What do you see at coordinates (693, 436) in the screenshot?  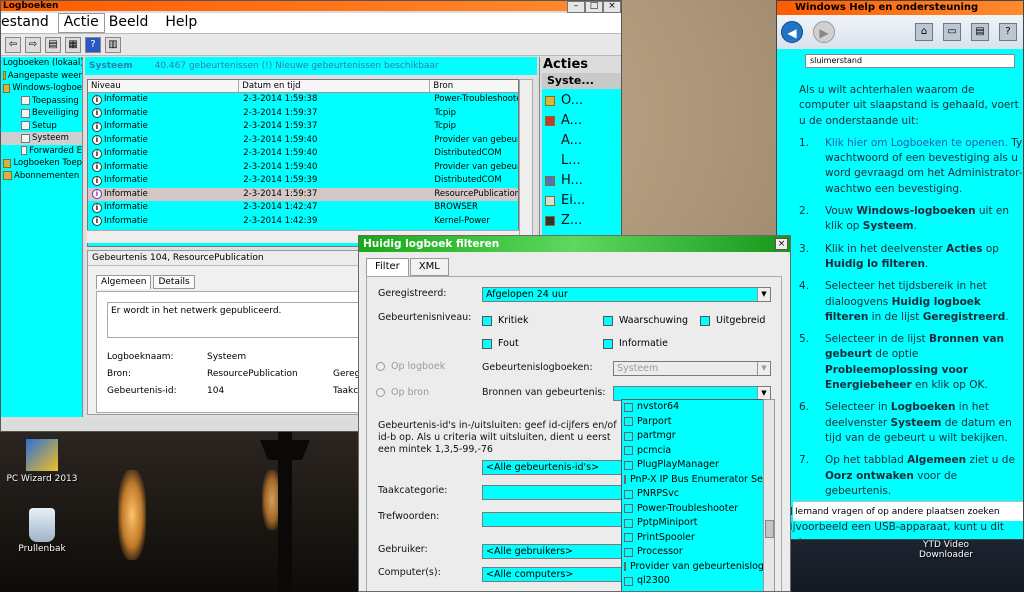 I see `list-item: partmgr` at bounding box center [693, 436].